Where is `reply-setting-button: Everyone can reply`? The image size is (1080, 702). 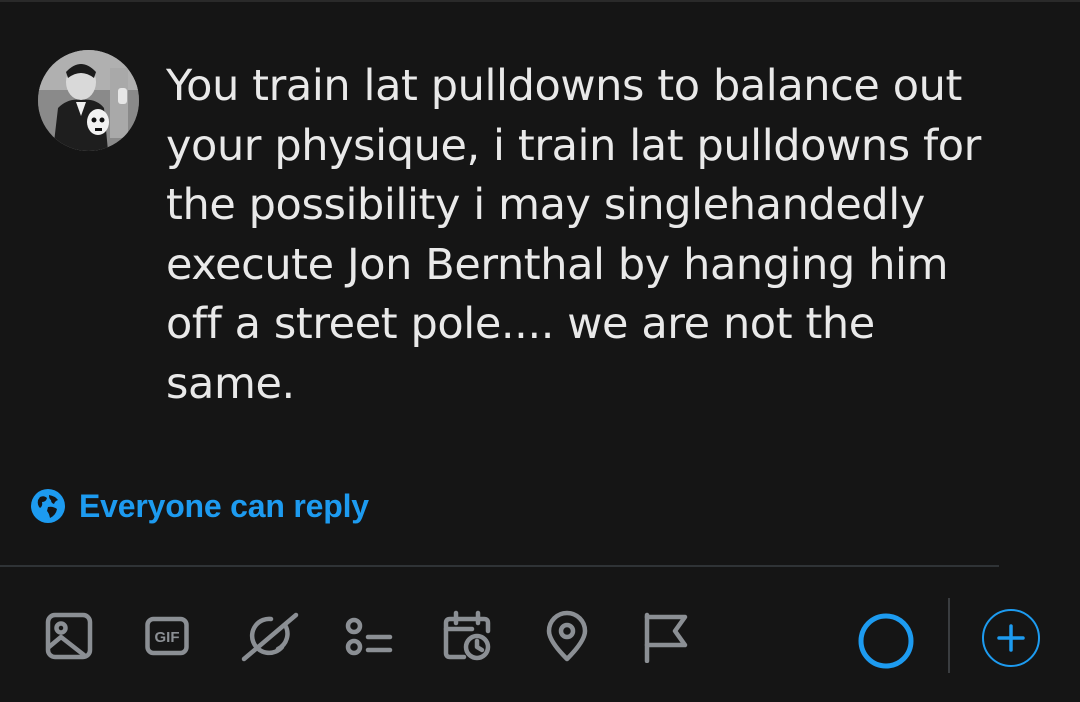
reply-setting-button: Everyone can reply is located at coordinates (199, 506).